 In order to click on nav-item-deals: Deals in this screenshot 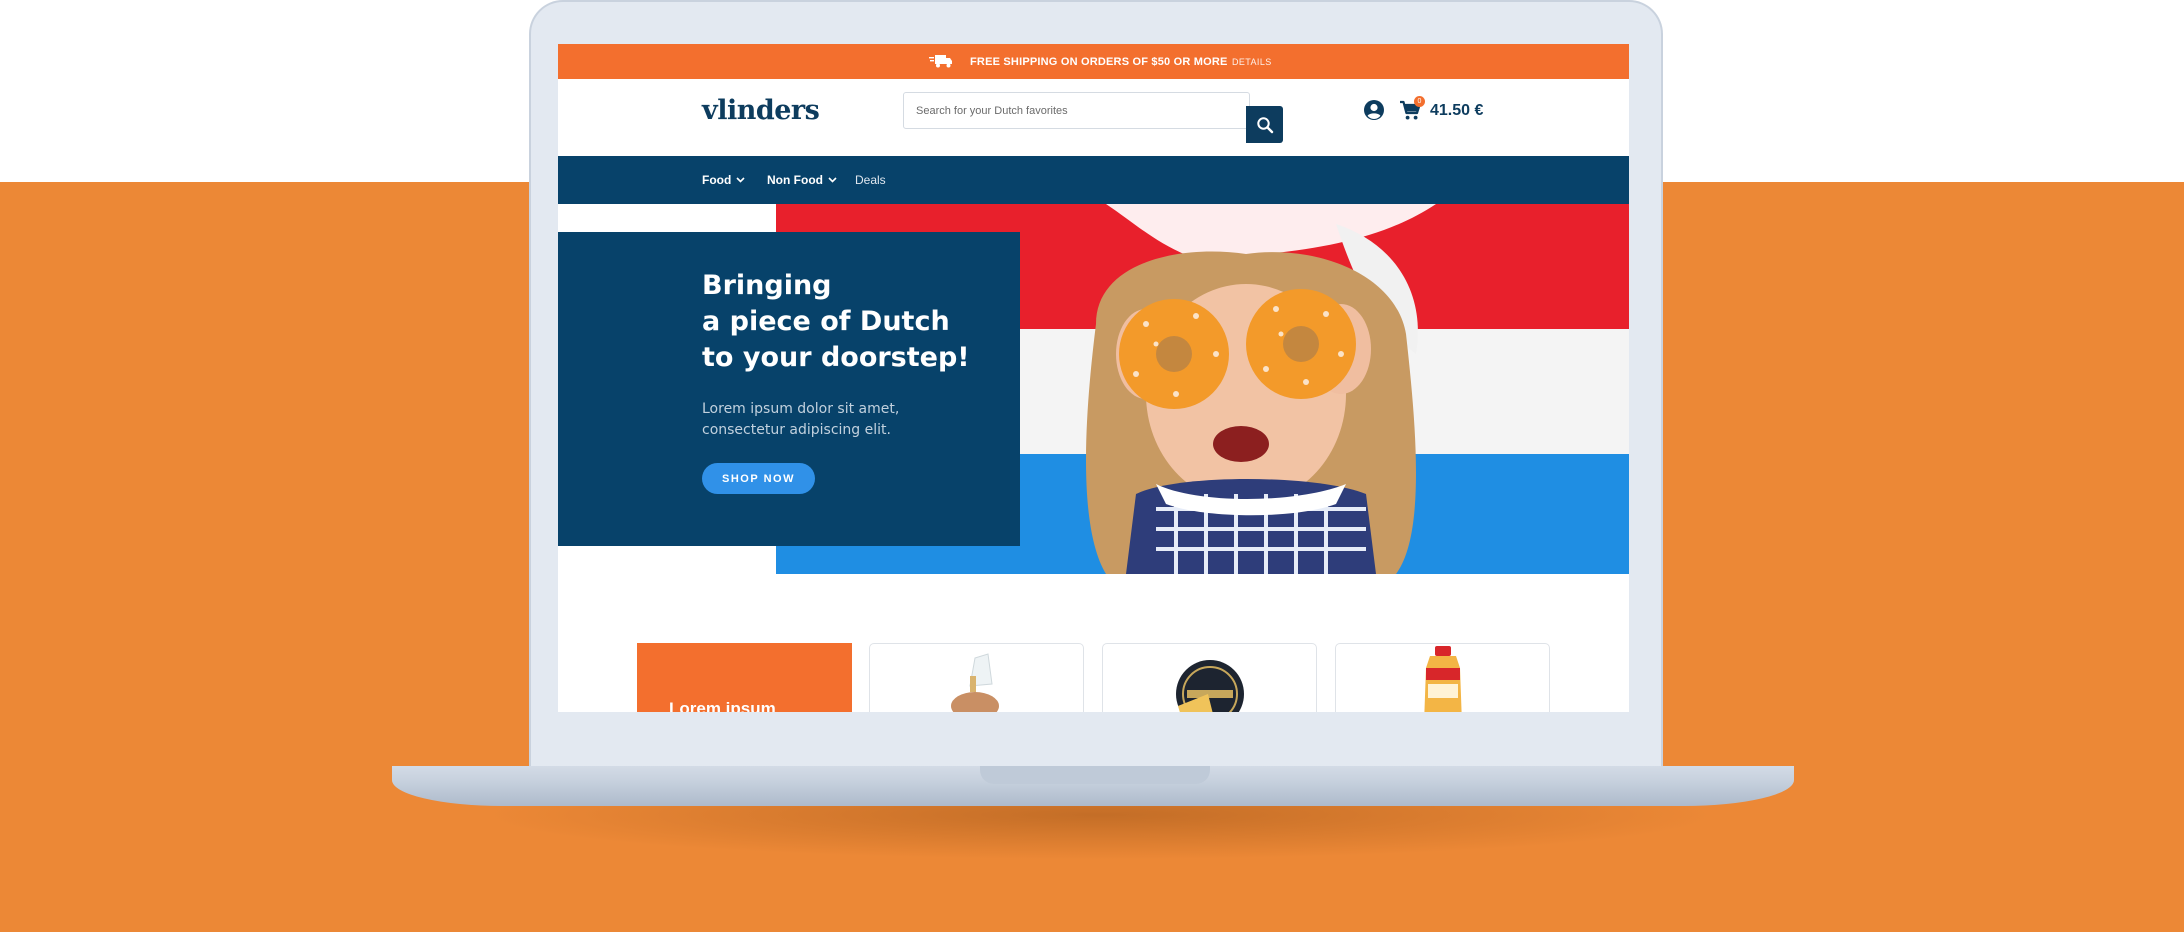, I will do `click(870, 180)`.